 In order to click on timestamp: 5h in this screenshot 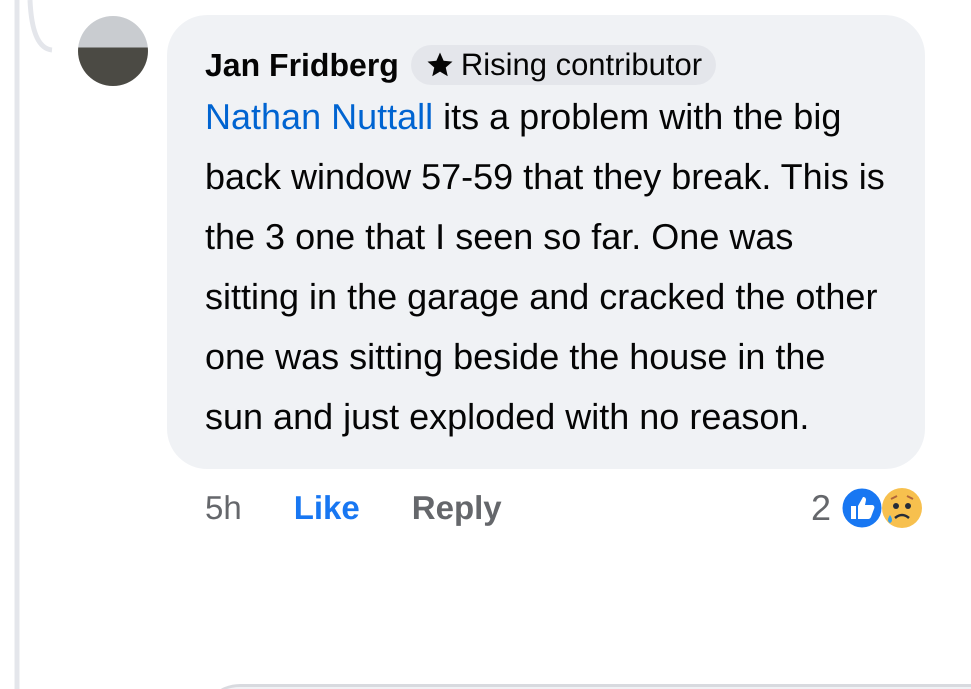, I will do `click(223, 508)`.